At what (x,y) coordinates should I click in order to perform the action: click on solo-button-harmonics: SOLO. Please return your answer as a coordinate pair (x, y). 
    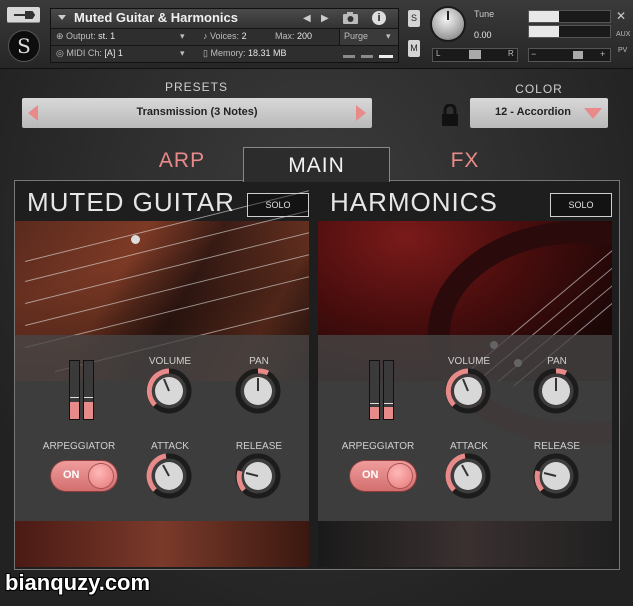
    Looking at the image, I should click on (581, 205).